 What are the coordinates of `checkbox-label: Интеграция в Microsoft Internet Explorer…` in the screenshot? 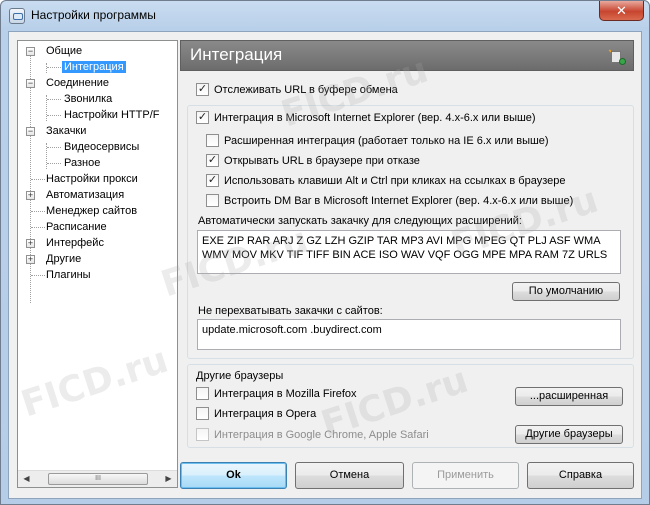 It's located at (375, 118).